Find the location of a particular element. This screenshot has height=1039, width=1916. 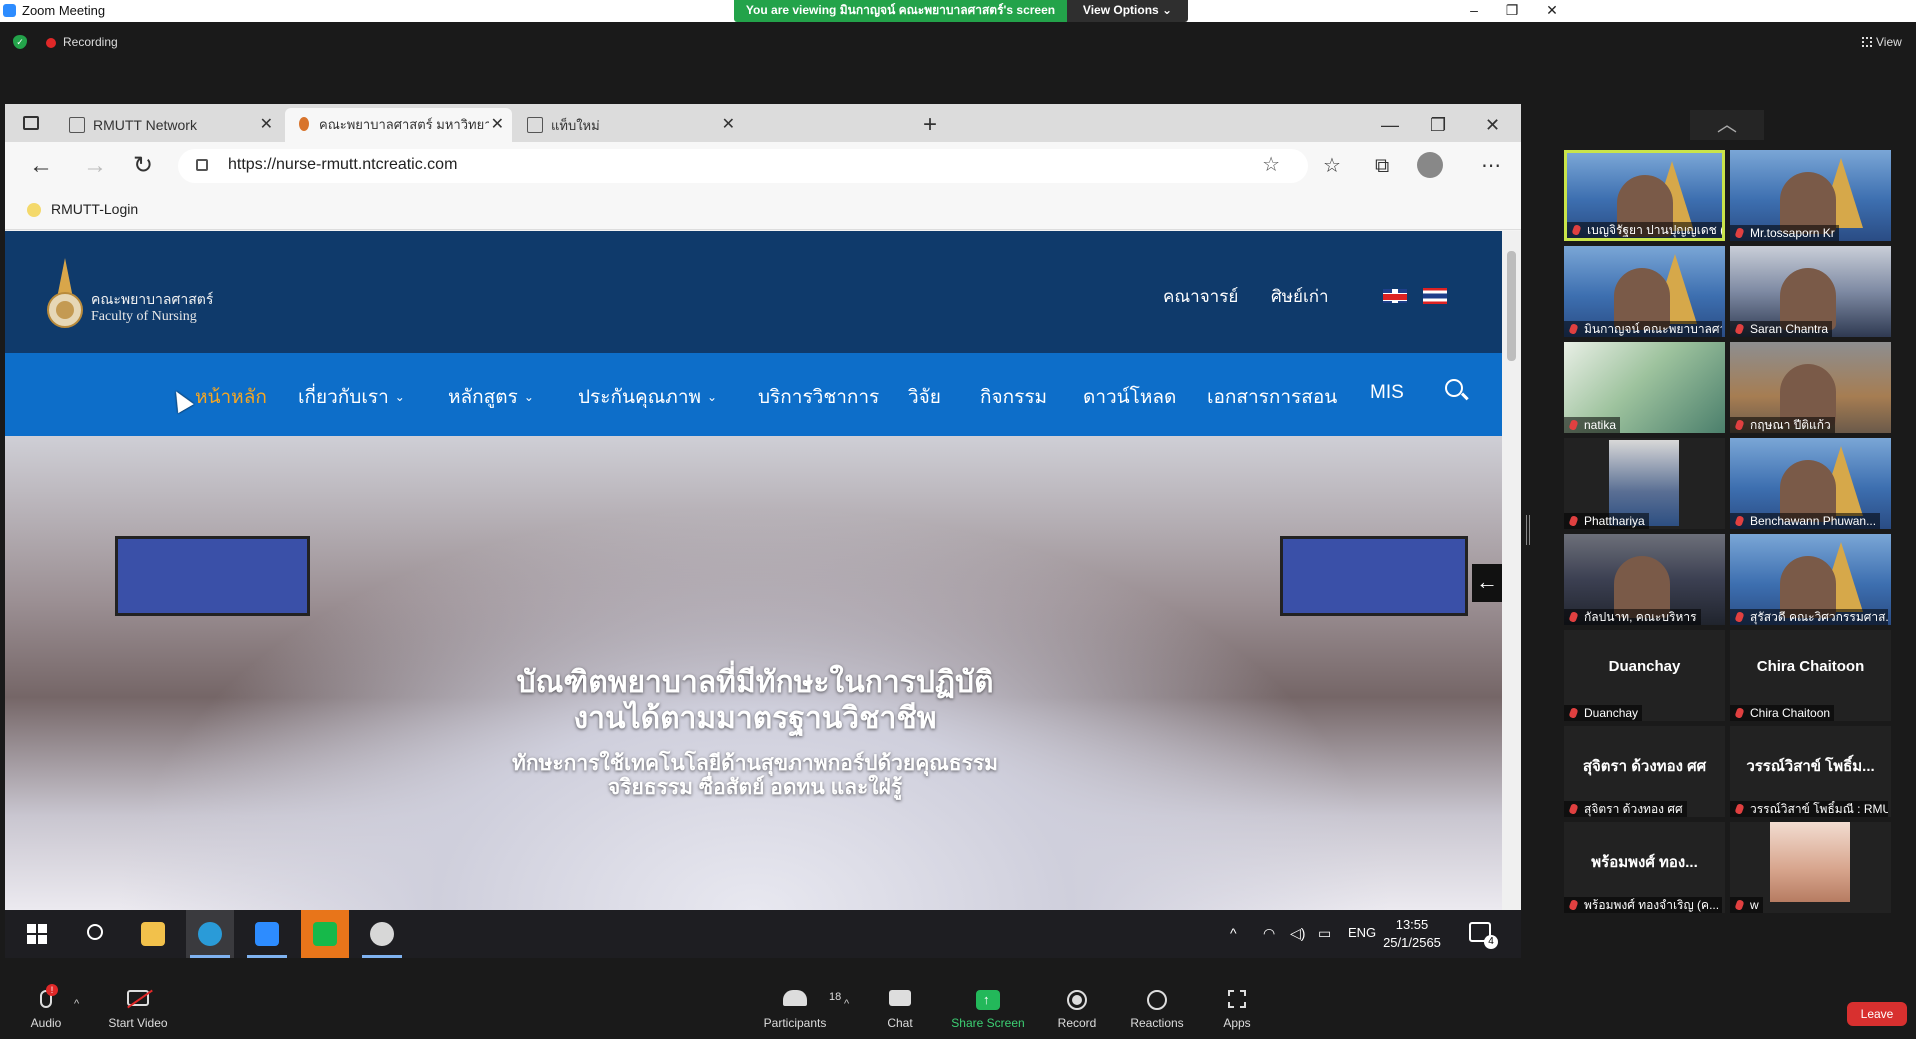

flame-icon is located at coordinates (304, 124).